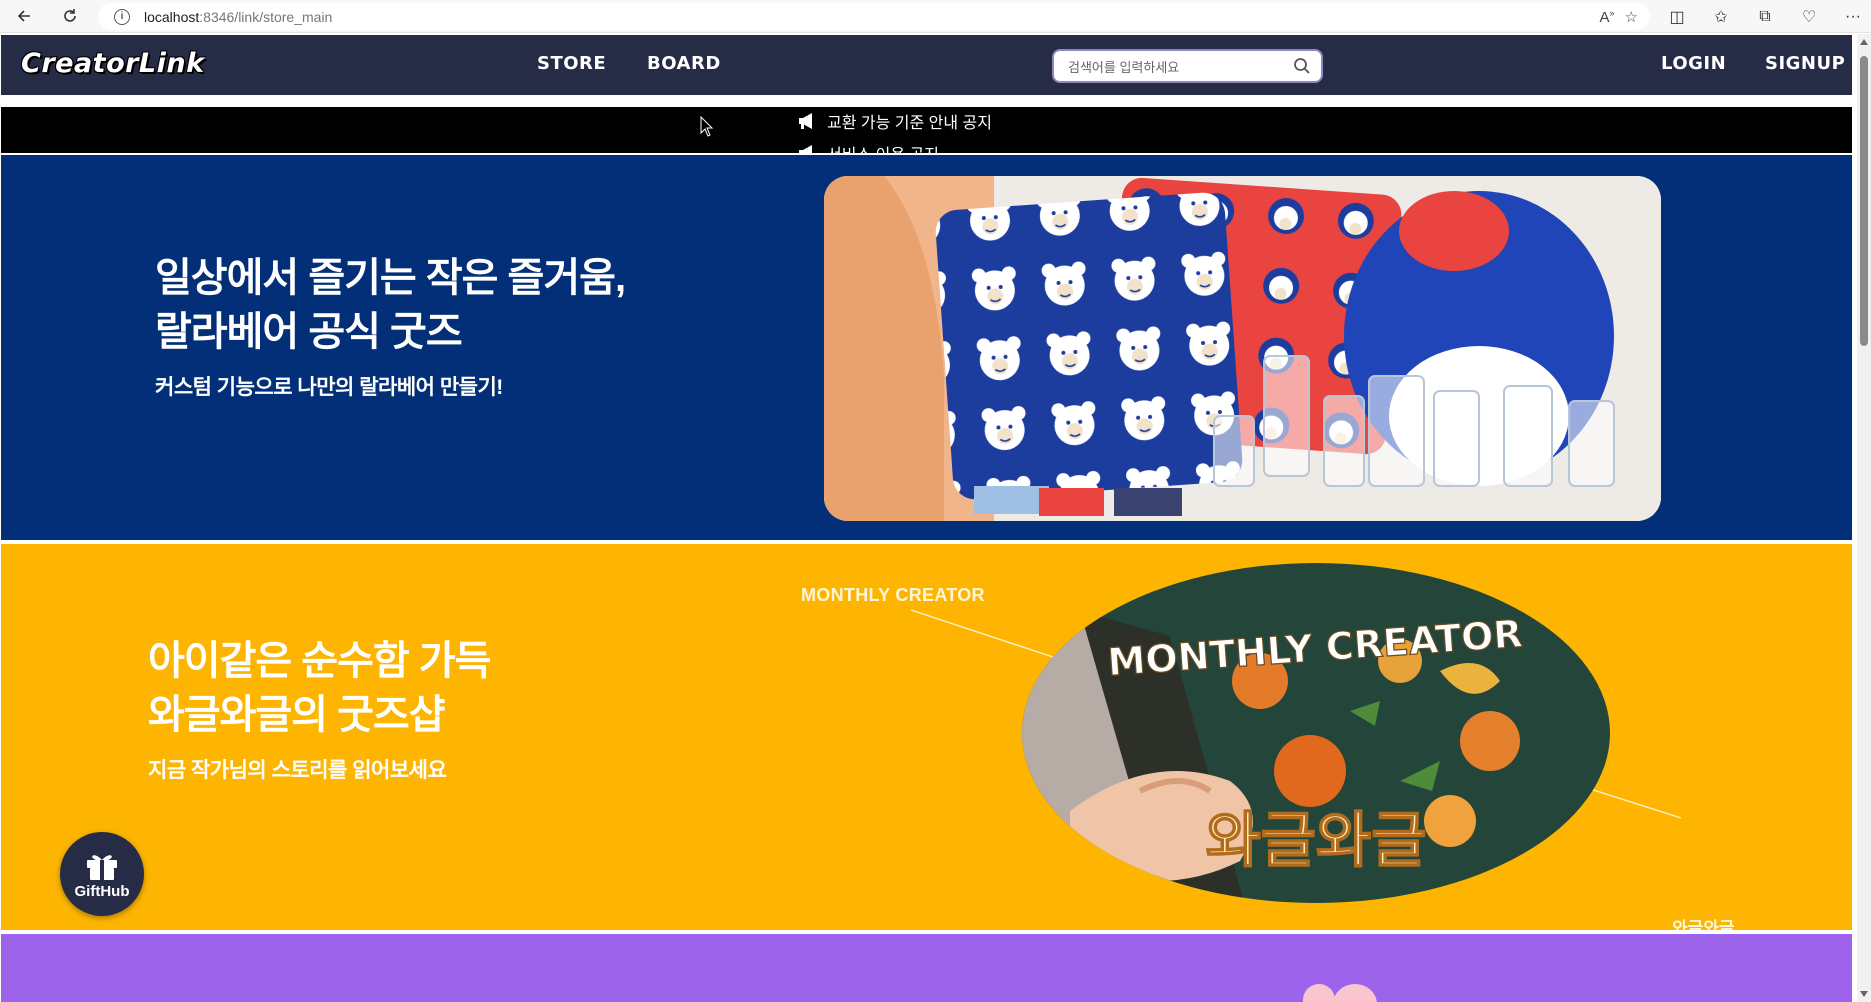 The height and width of the screenshot is (1002, 1871). What do you see at coordinates (390, 305) in the screenshot?
I see `banner-headline: 일상에서 즐기는 작은 즐거움, 랄라베어 공식 굿즈` at bounding box center [390, 305].